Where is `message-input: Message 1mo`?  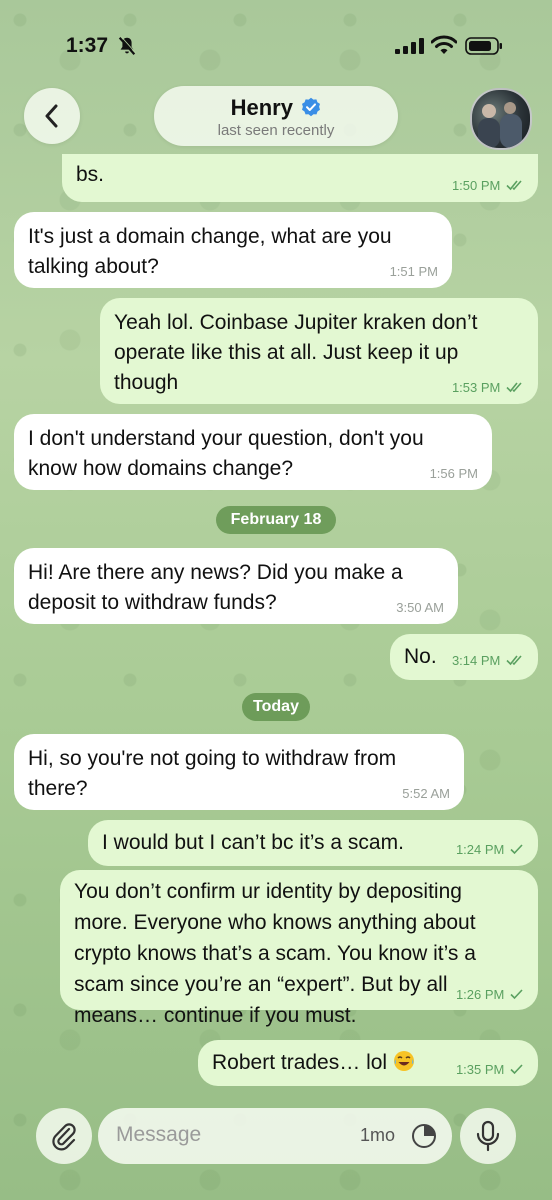 message-input: Message 1mo is located at coordinates (275, 1136).